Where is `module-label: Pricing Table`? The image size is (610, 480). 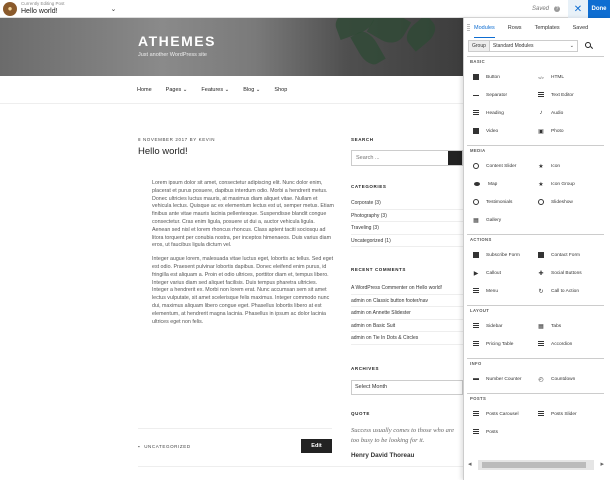 module-label: Pricing Table is located at coordinates (500, 344).